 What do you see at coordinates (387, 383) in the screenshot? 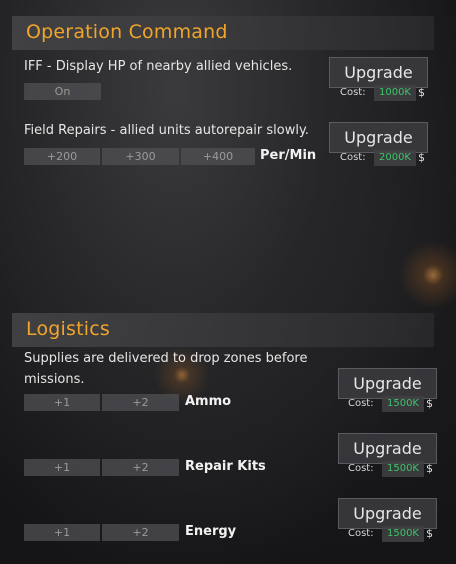
I see `ammo-upgrade-button: Upgrade` at bounding box center [387, 383].